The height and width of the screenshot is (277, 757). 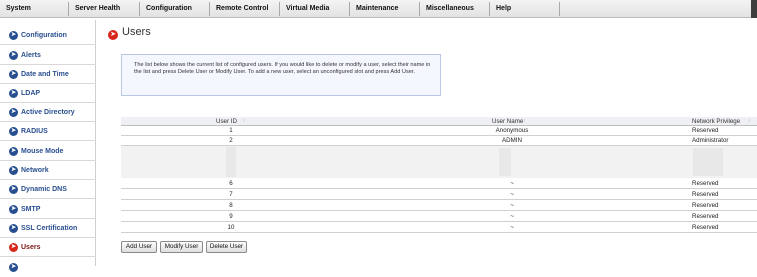 I want to click on cell-user-name: ADMIN, so click(x=512, y=140).